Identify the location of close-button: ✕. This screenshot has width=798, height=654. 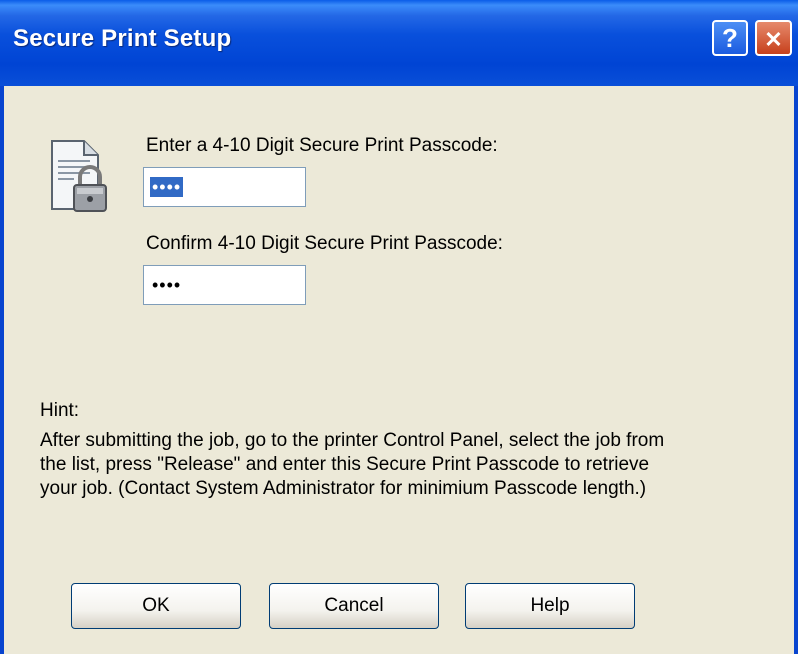
(773, 38).